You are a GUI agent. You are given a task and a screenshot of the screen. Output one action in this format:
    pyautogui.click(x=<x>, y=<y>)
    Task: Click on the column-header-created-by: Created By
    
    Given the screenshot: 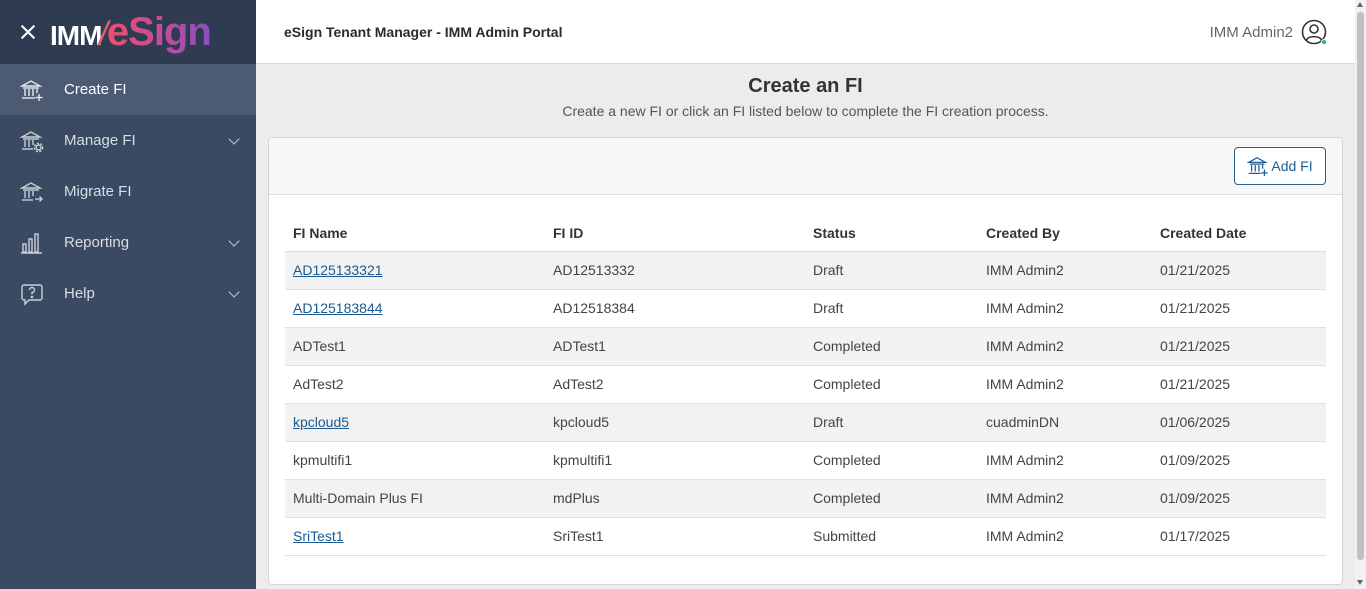 What is the action you would take?
    pyautogui.click(x=1065, y=233)
    